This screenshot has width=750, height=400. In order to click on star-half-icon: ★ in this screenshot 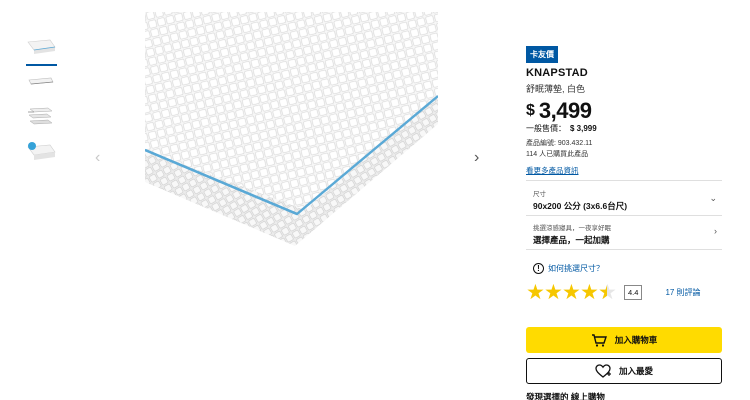, I will do `click(607, 292)`.